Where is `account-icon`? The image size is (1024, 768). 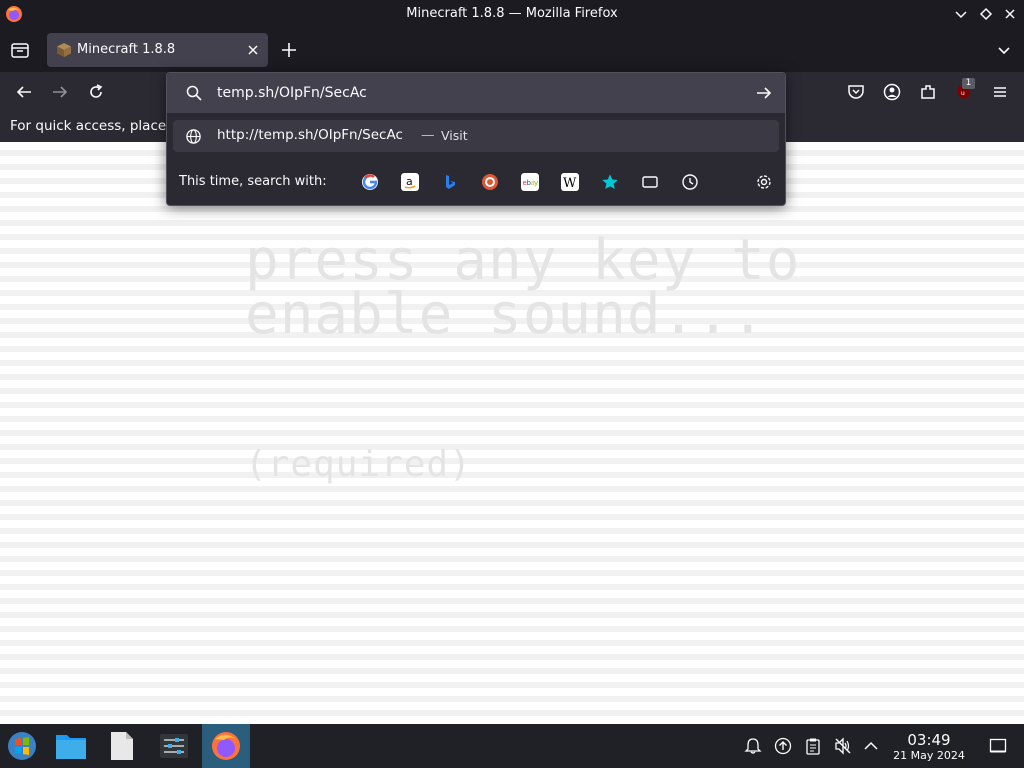 account-icon is located at coordinates (892, 92).